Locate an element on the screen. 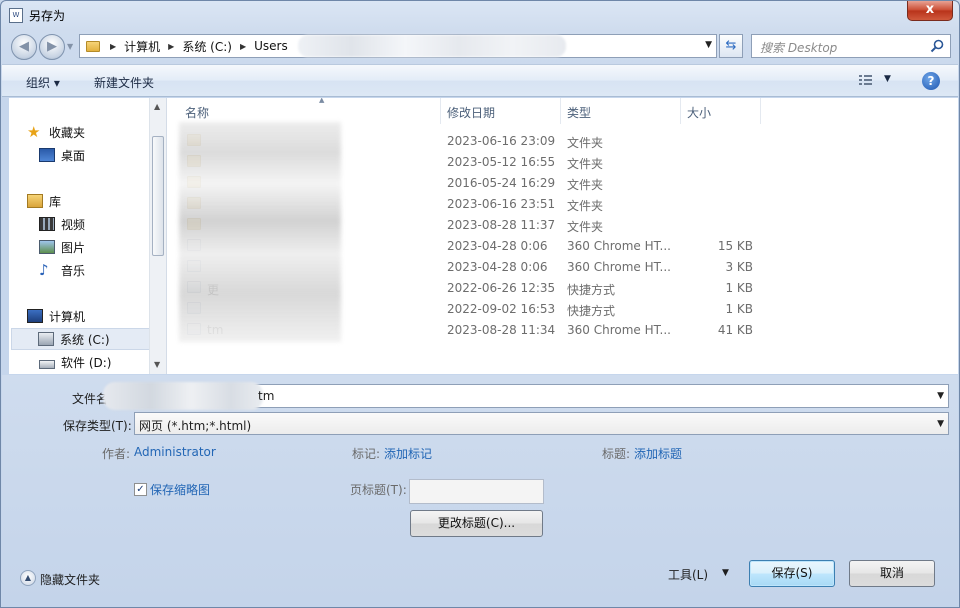 This screenshot has height=608, width=960. breadcrumb-system-c: 系统 (C:) is located at coordinates (207, 46).